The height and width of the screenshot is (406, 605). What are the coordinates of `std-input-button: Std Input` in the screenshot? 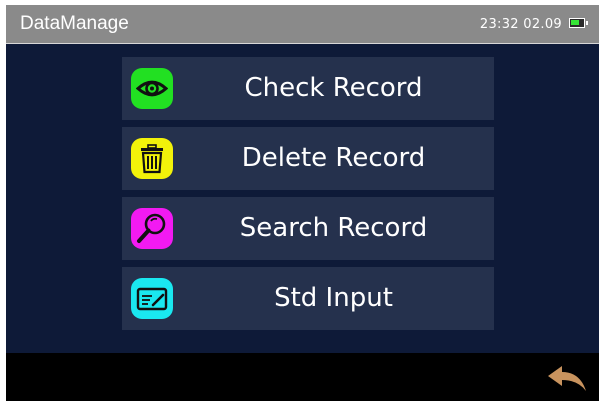 It's located at (308, 298).